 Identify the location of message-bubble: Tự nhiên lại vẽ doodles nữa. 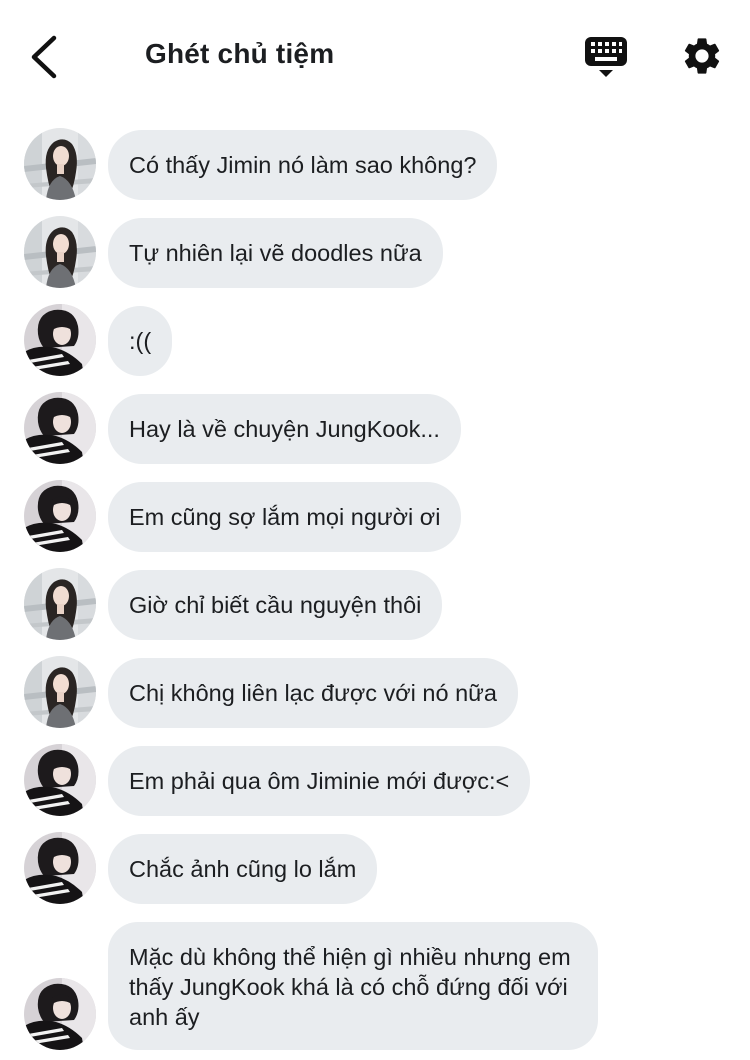
(275, 253).